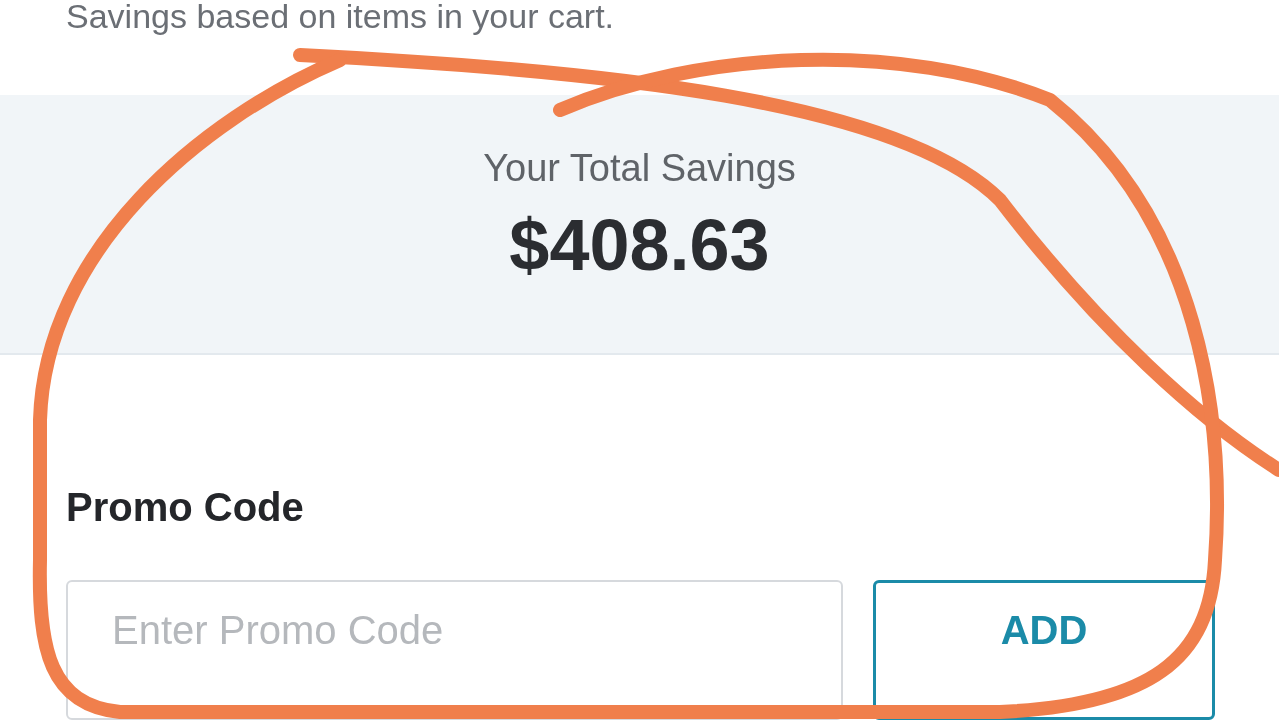 This screenshot has width=1279, height=720. Describe the element at coordinates (639, 245) in the screenshot. I see `savings-amount: $408.63` at that location.